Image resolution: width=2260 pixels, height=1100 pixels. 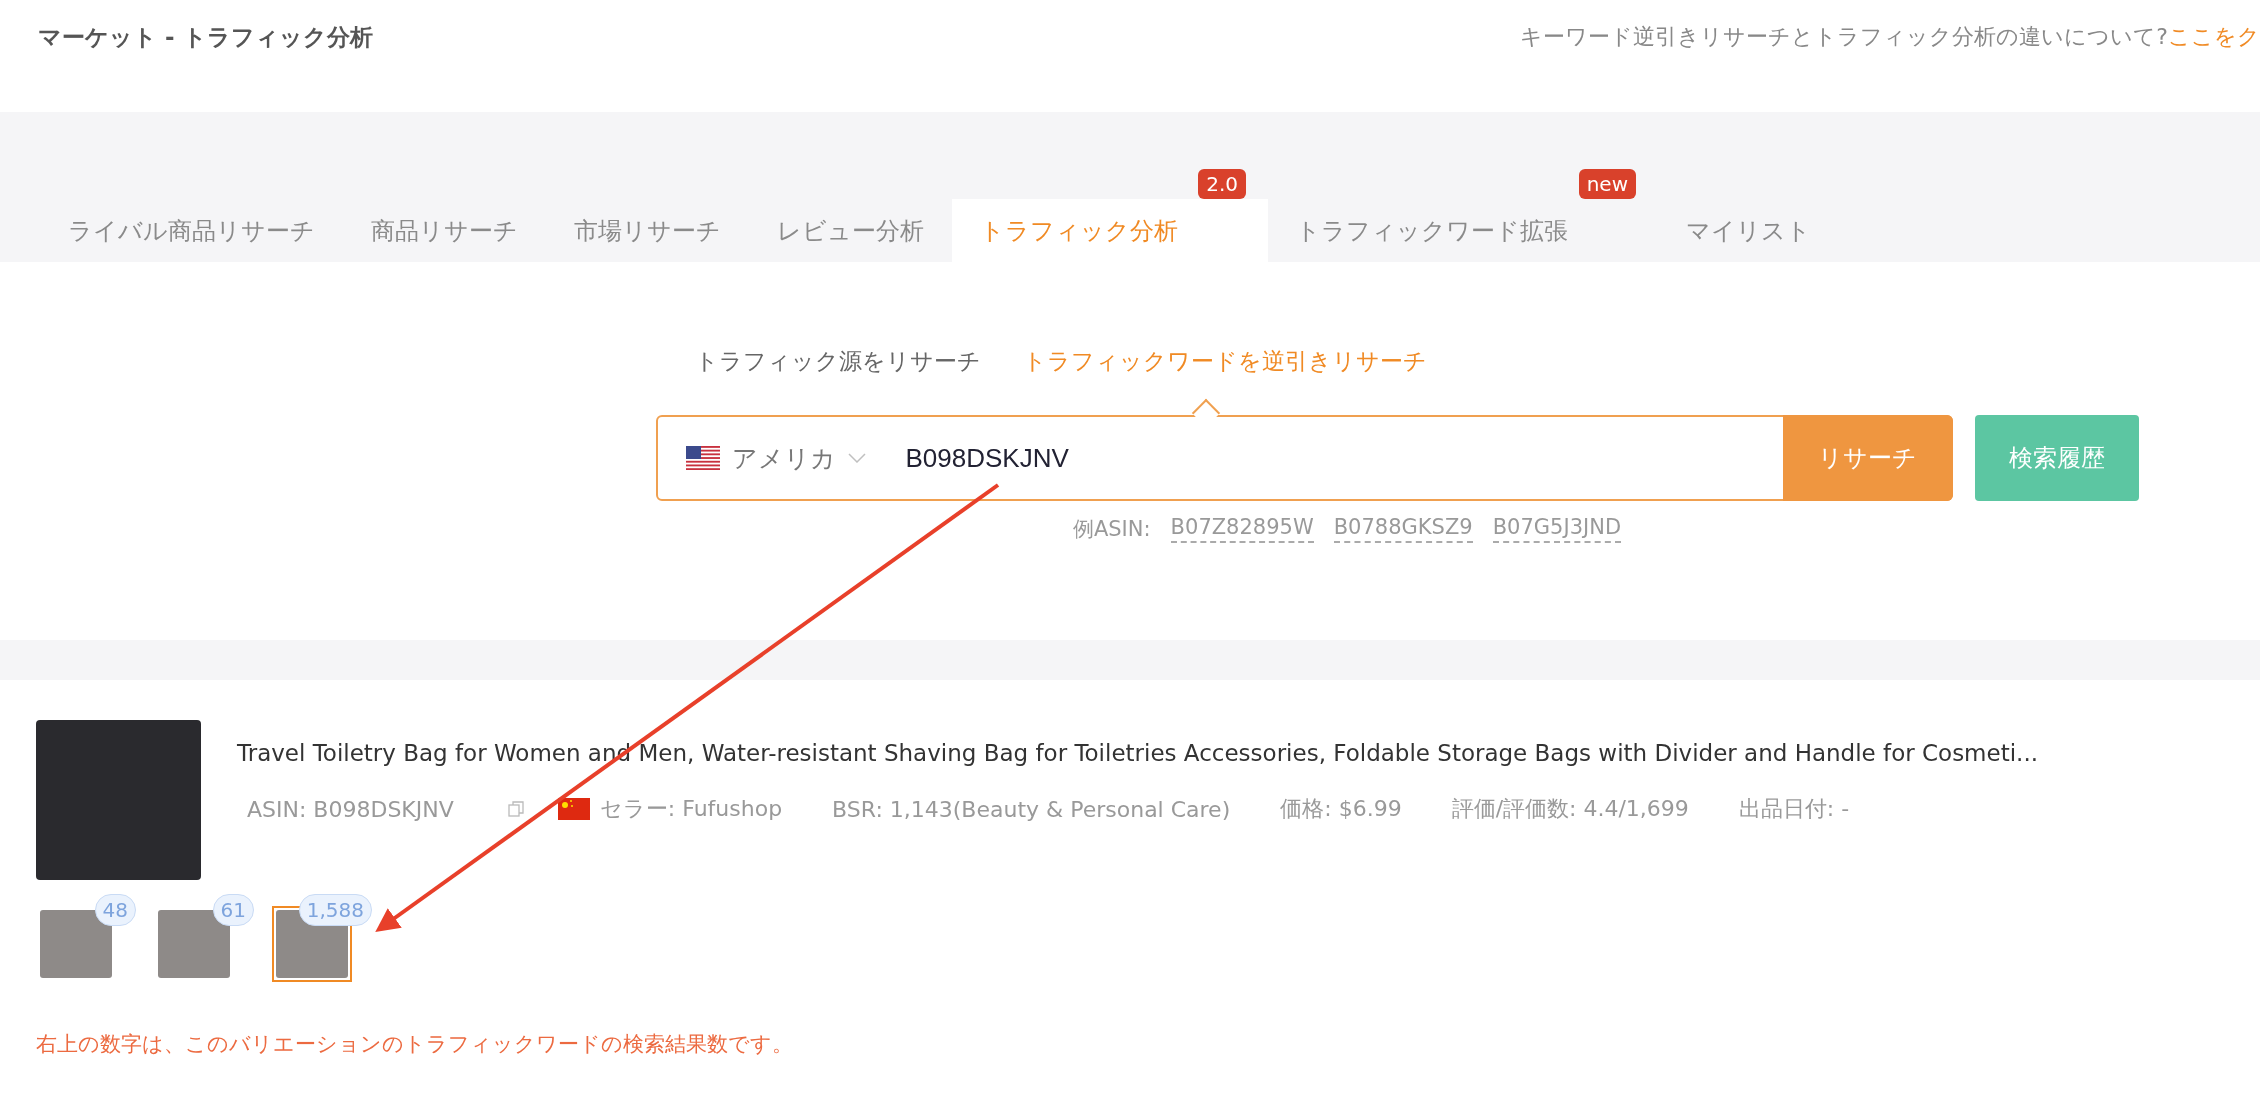 I want to click on price-text: 価格: $6.99, so click(x=1341, y=809).